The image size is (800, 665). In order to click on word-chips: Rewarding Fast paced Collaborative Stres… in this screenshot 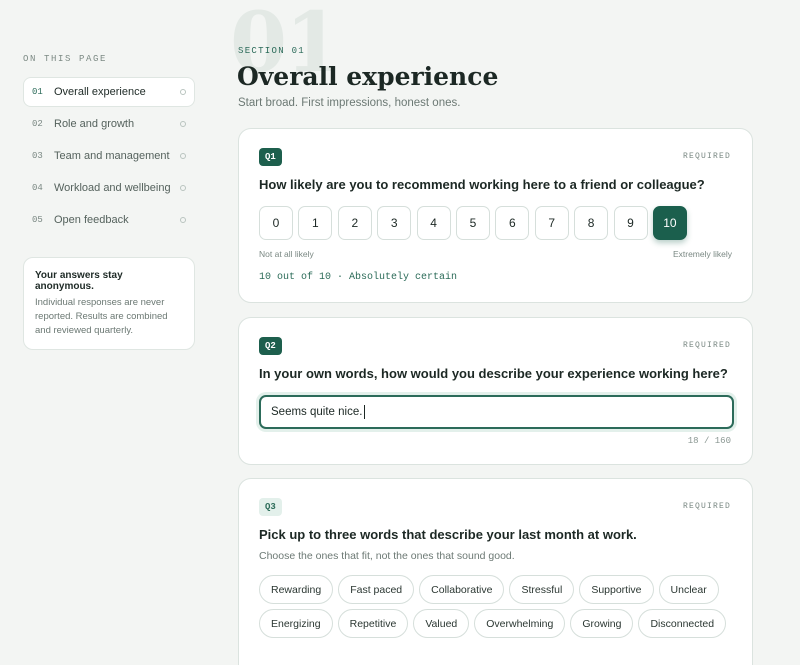, I will do `click(499, 609)`.